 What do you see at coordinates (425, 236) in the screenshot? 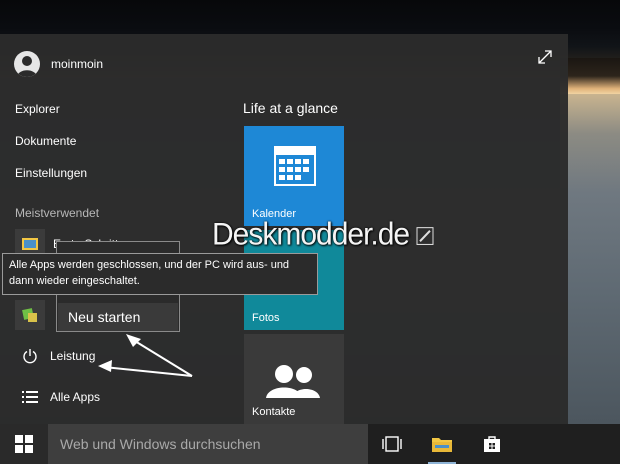
I see `pencil-icon` at bounding box center [425, 236].